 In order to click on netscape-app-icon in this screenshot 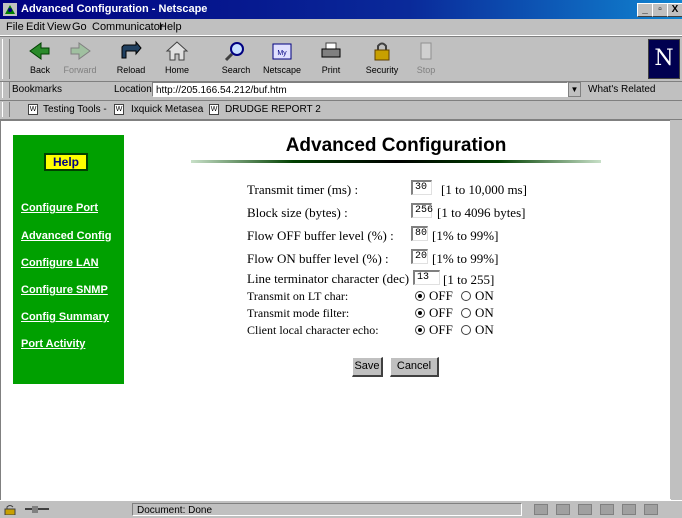, I will do `click(10, 9)`.